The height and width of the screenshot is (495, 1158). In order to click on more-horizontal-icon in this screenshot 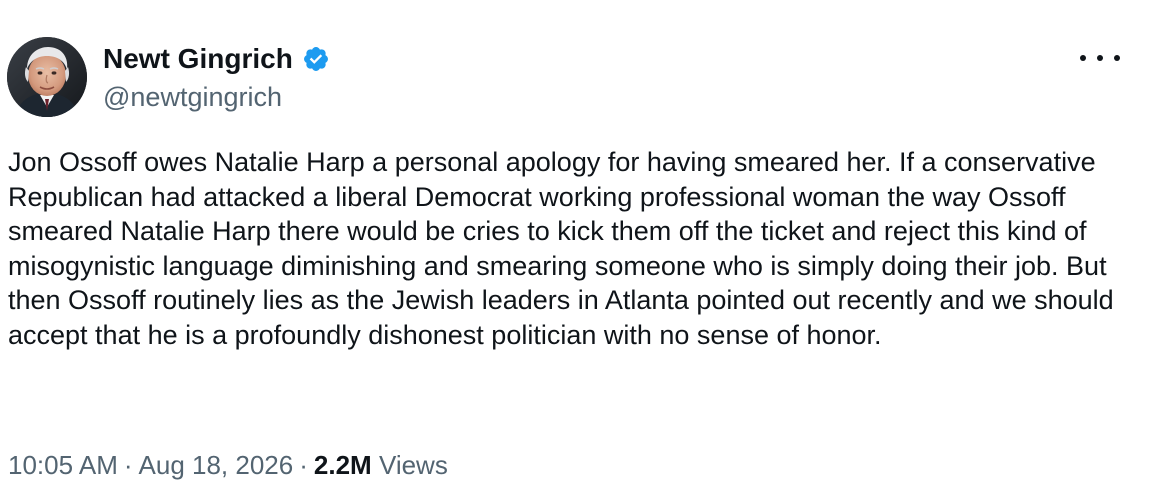, I will do `click(1100, 58)`.